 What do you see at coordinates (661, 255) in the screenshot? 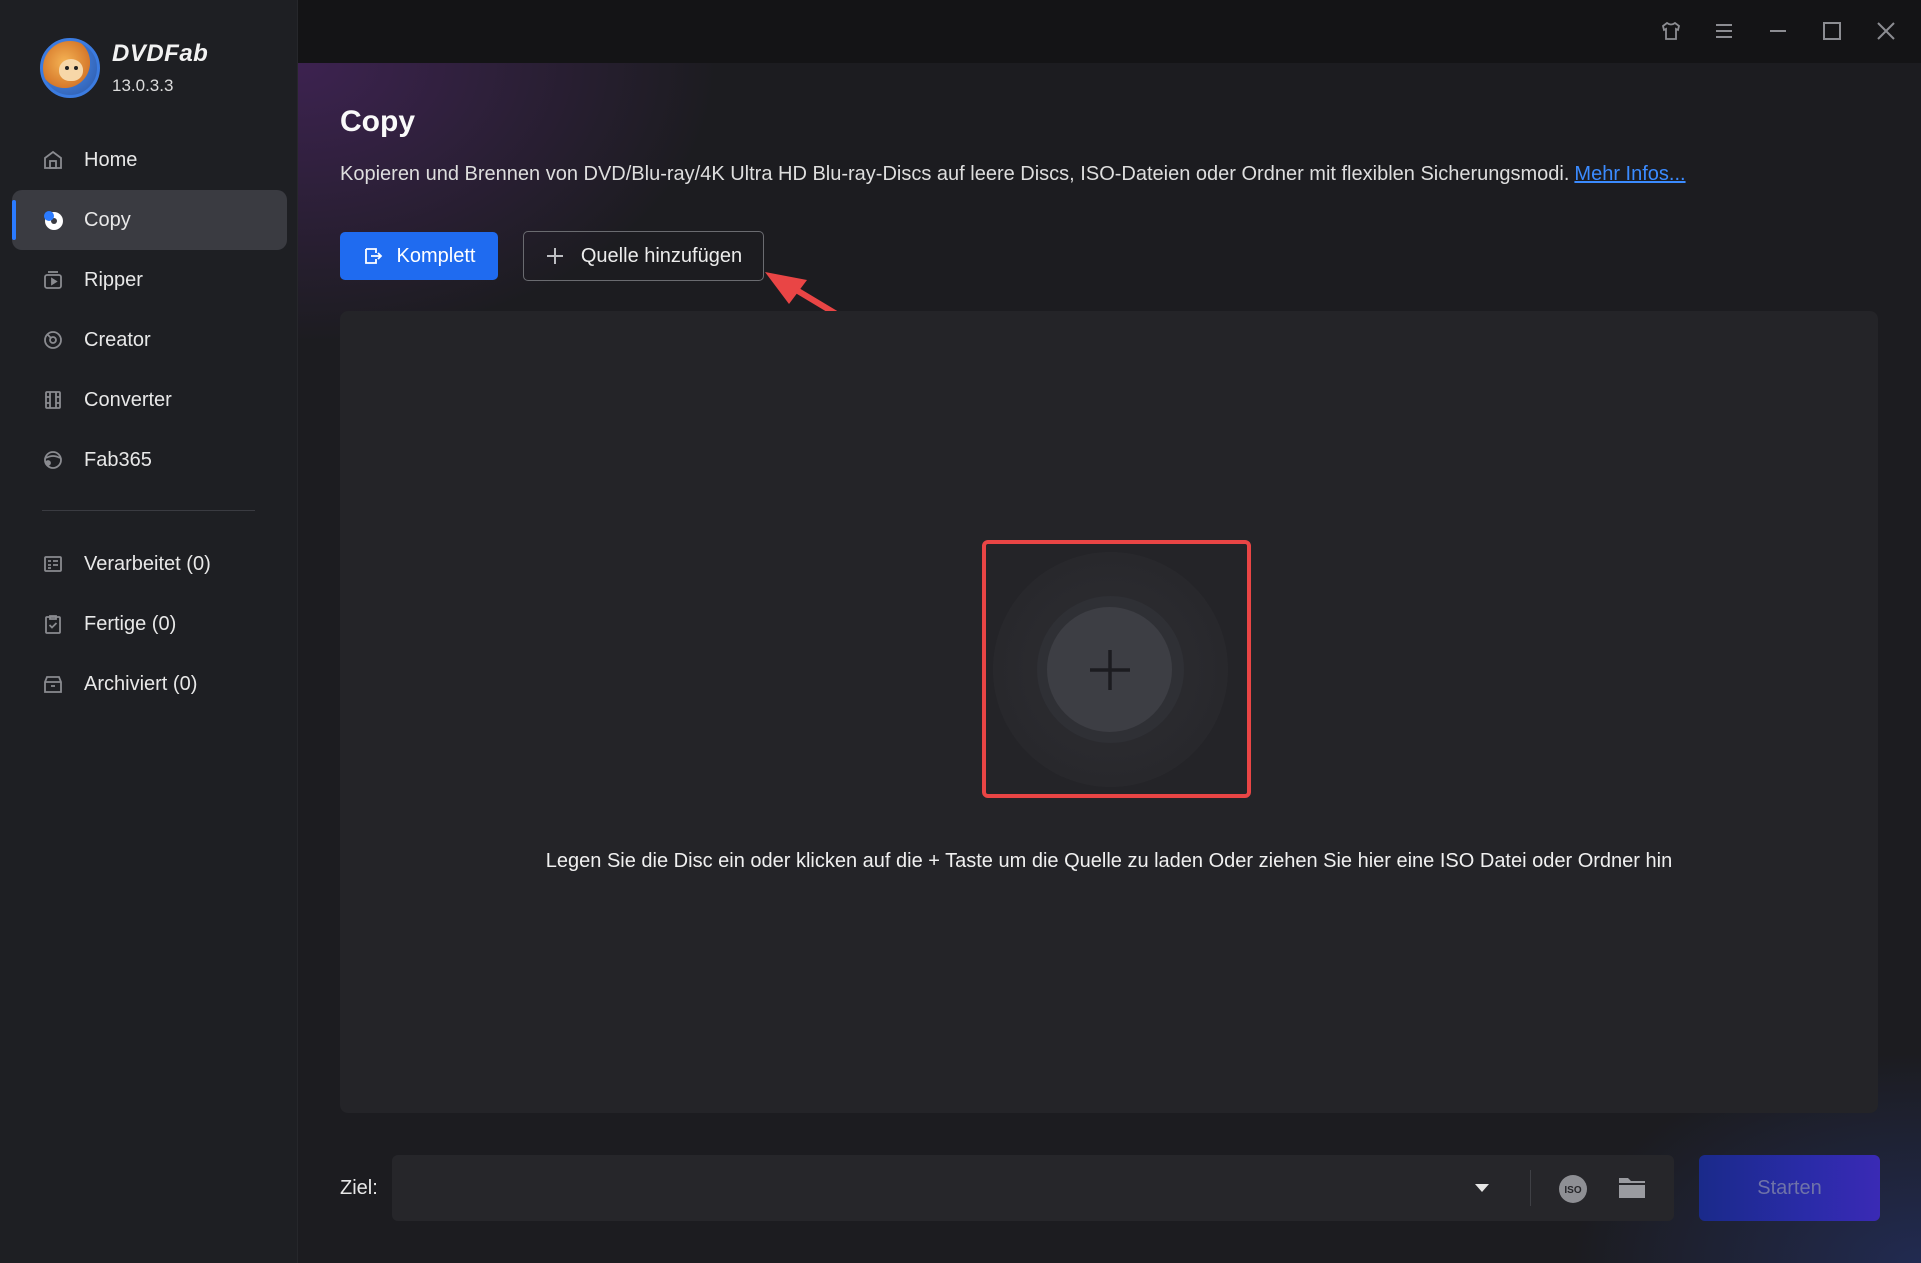
I see `add-source-label: Quelle hinzufügen` at bounding box center [661, 255].